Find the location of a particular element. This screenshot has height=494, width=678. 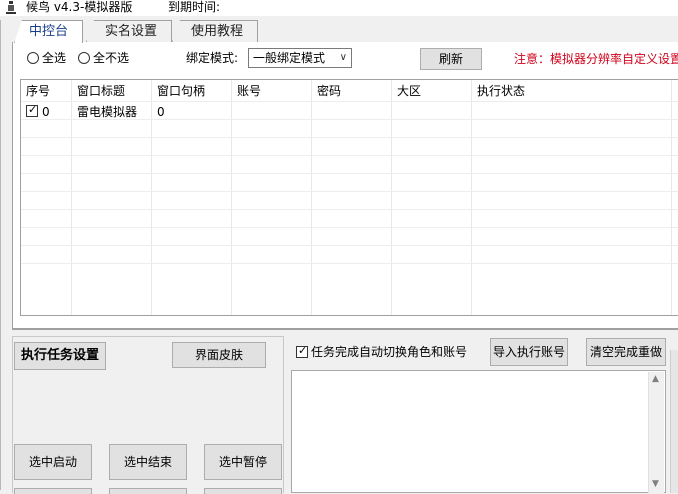

refresh-button: 刷新 is located at coordinates (451, 59).